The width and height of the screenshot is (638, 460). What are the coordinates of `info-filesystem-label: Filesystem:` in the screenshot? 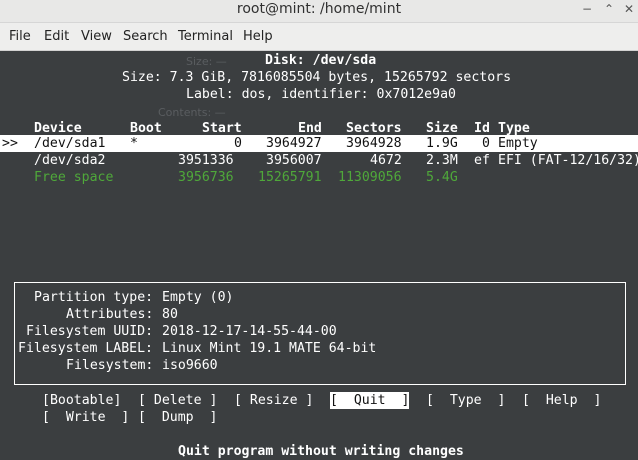 It's located at (110, 365).